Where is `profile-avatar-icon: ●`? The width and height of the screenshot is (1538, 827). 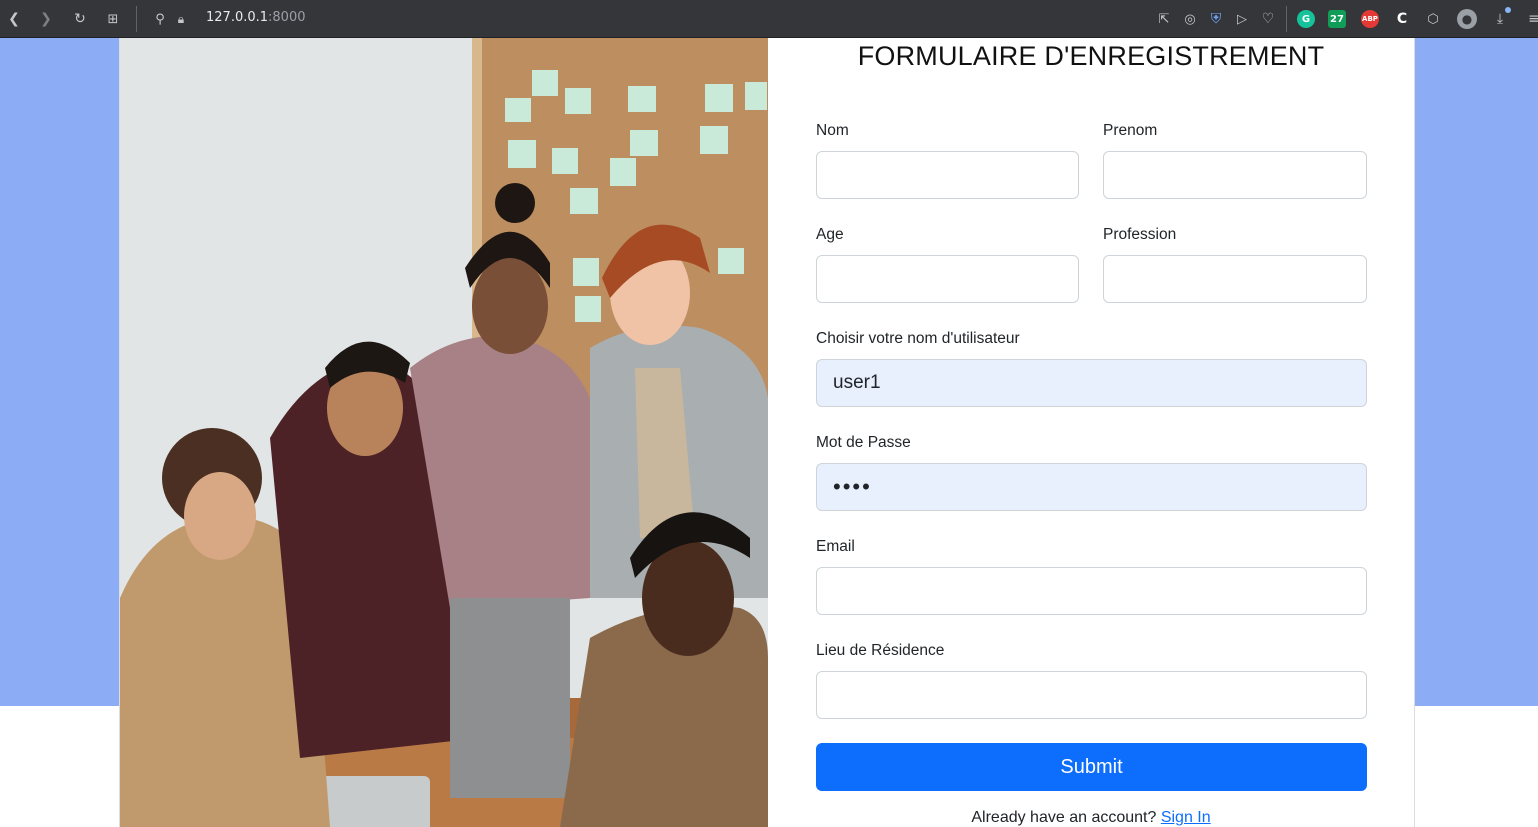 profile-avatar-icon: ● is located at coordinates (1467, 19).